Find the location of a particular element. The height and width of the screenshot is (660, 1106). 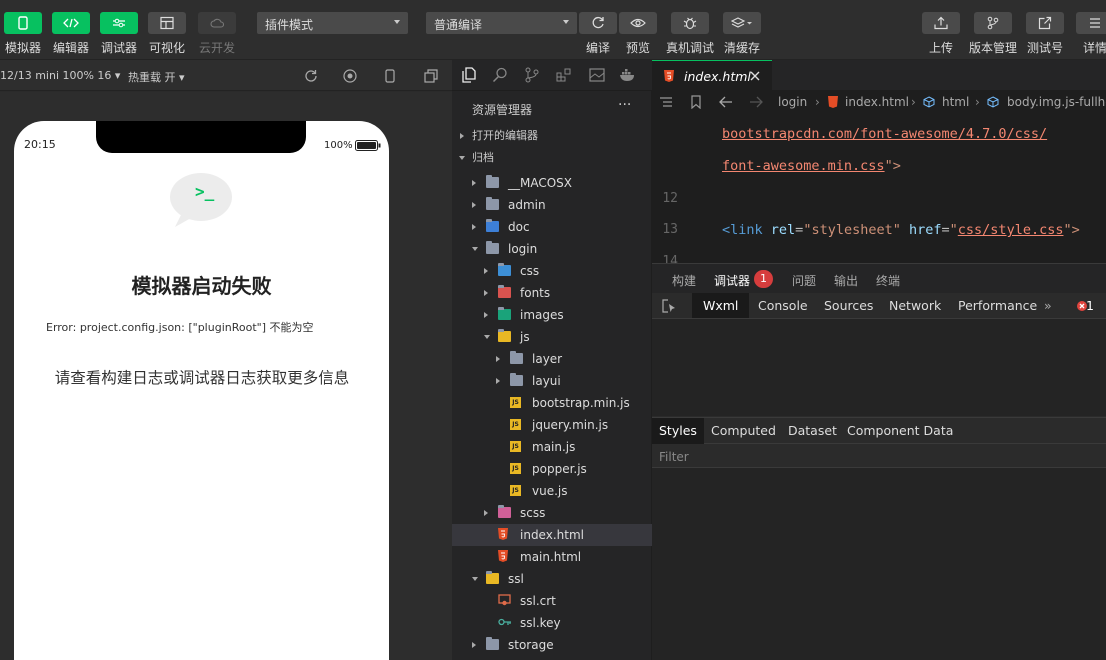

tab-problems: 问题 is located at coordinates (804, 280).